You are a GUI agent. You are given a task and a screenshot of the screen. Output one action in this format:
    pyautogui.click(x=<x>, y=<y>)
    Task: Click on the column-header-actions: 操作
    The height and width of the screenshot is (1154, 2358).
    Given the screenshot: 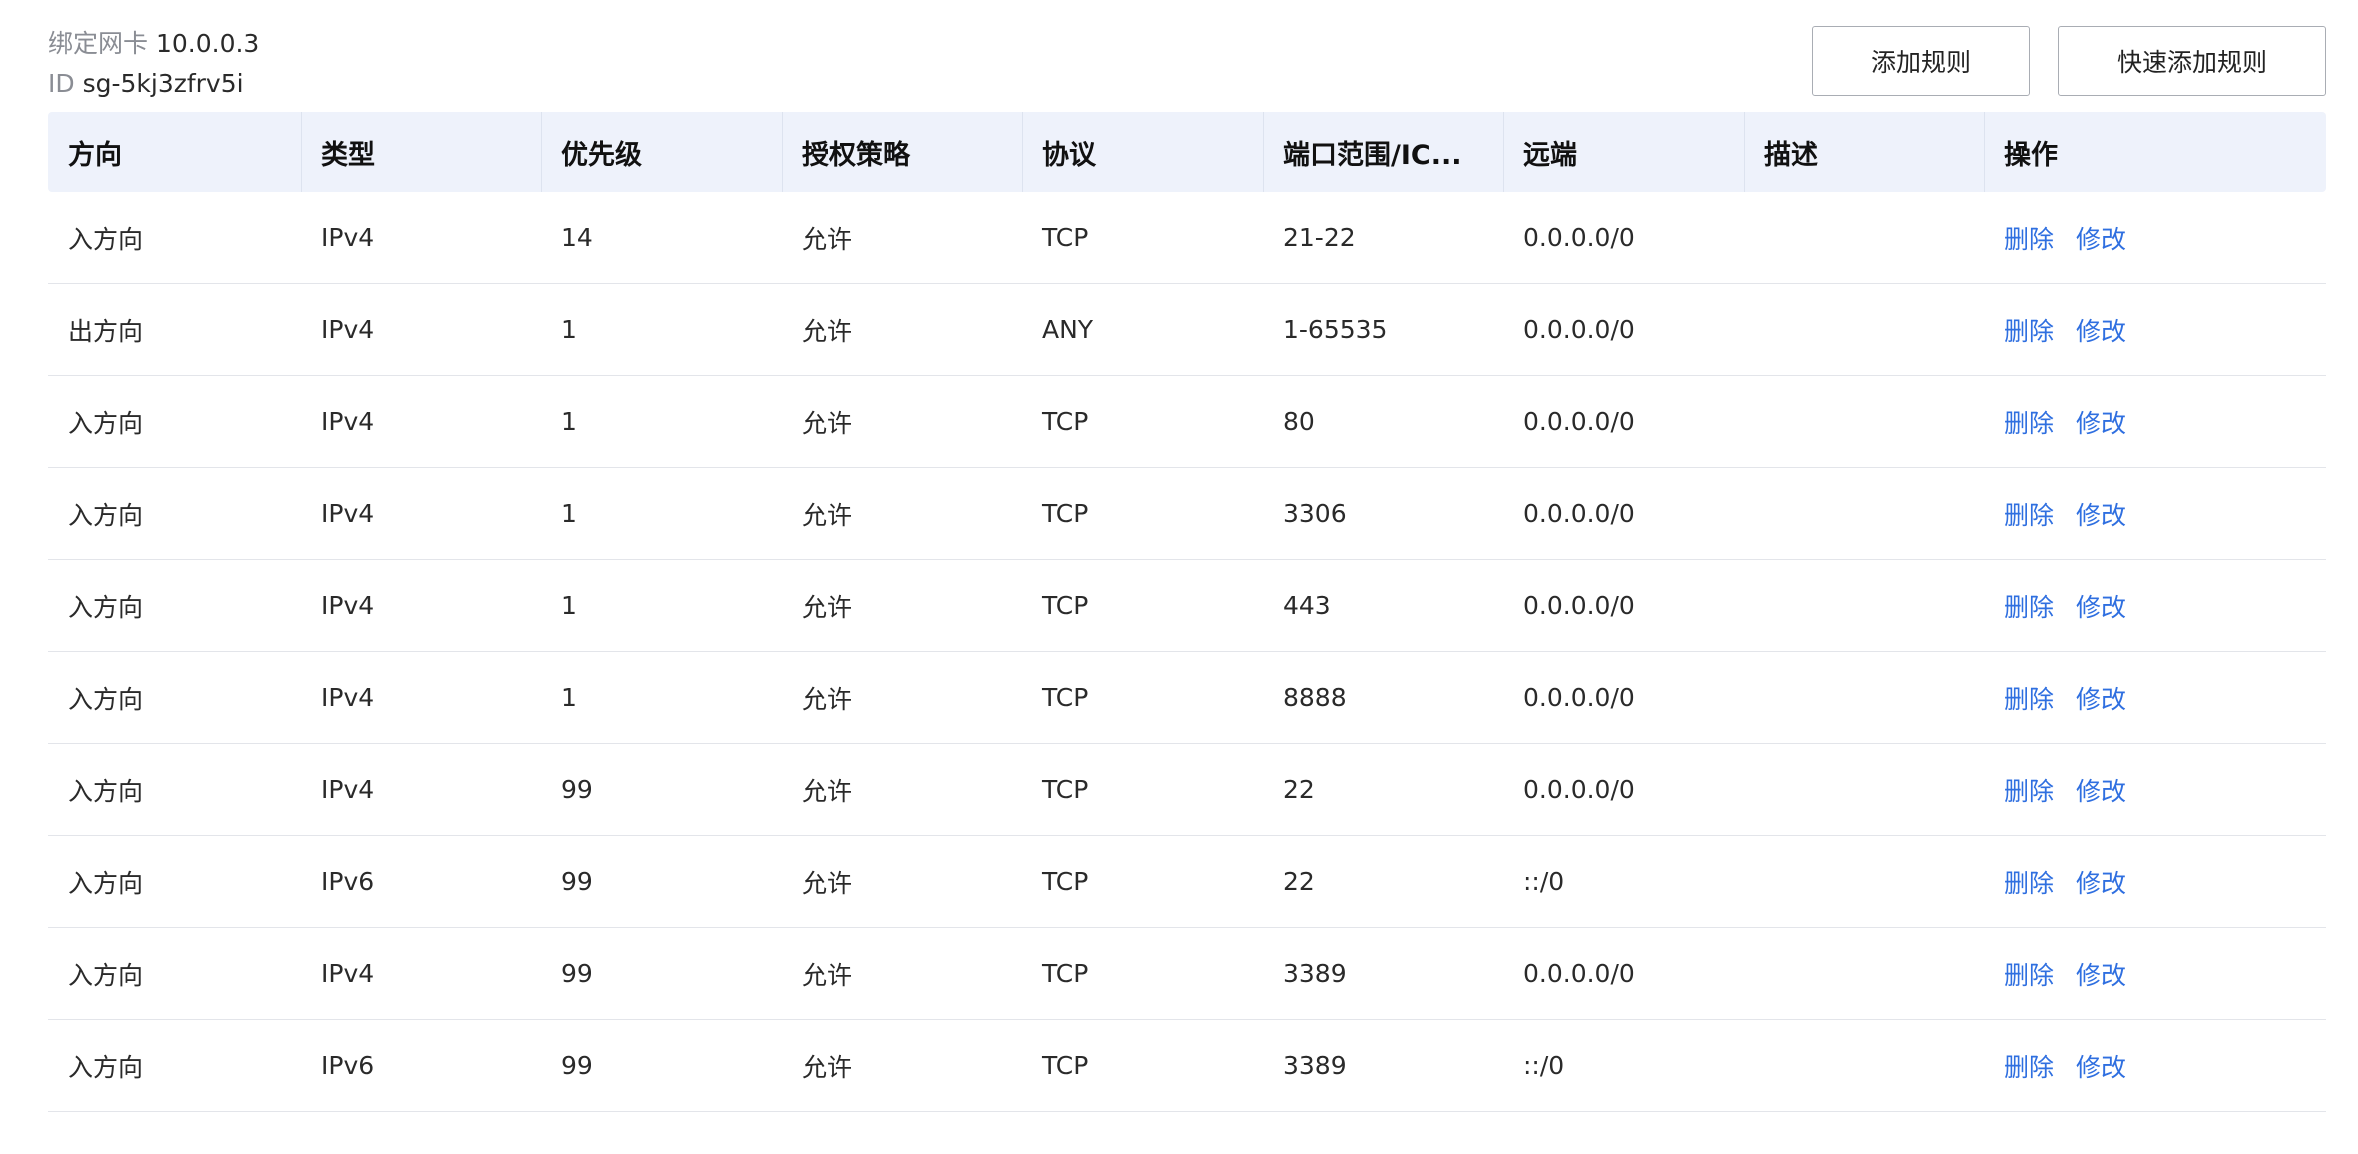 What is the action you would take?
    pyautogui.click(x=2155, y=152)
    